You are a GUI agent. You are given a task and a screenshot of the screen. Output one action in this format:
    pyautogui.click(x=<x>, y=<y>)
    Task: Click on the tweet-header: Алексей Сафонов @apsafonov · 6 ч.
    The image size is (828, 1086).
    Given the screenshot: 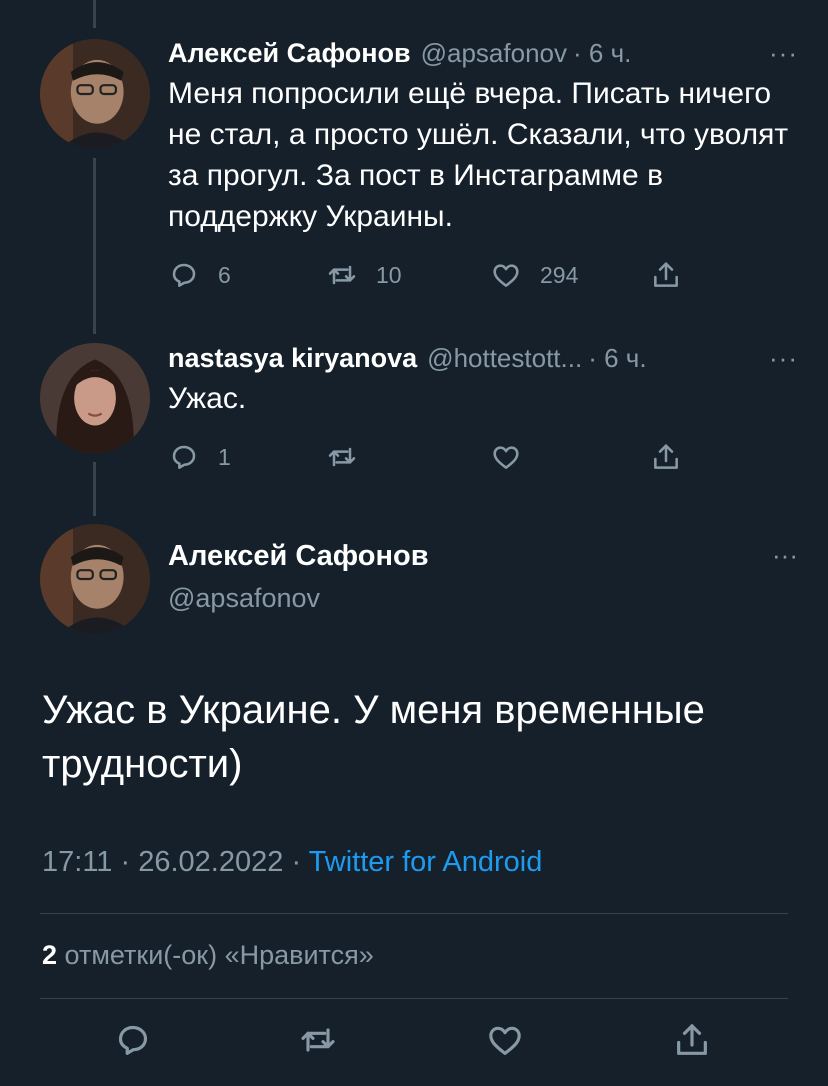 What is the action you would take?
    pyautogui.click(x=483, y=53)
    